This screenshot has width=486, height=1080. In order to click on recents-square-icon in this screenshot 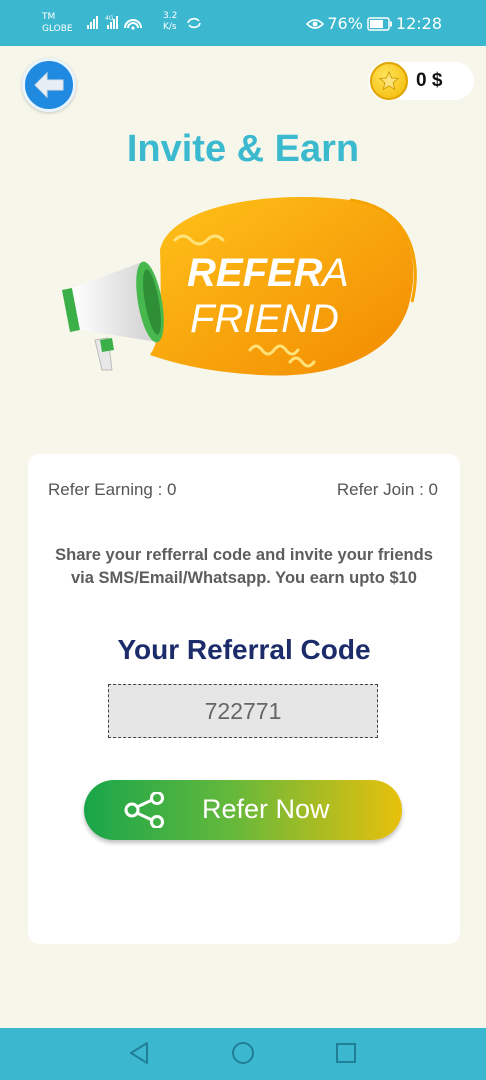, I will do `click(346, 1053)`.